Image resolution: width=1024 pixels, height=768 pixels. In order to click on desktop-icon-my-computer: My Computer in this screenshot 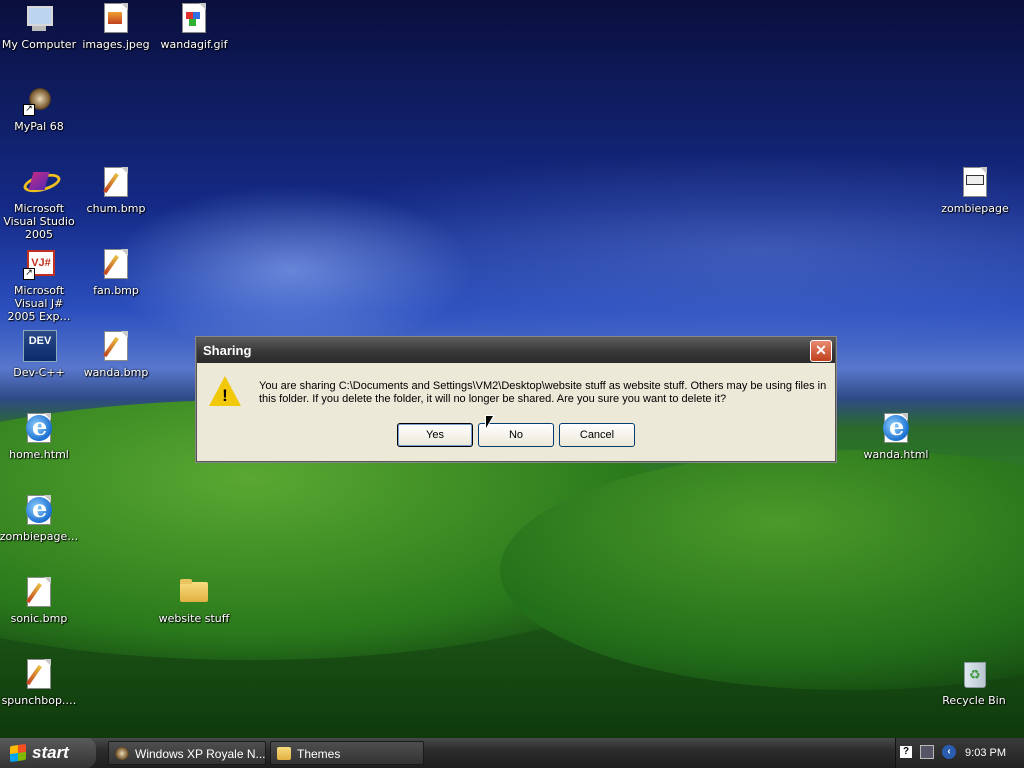, I will do `click(39, 26)`.